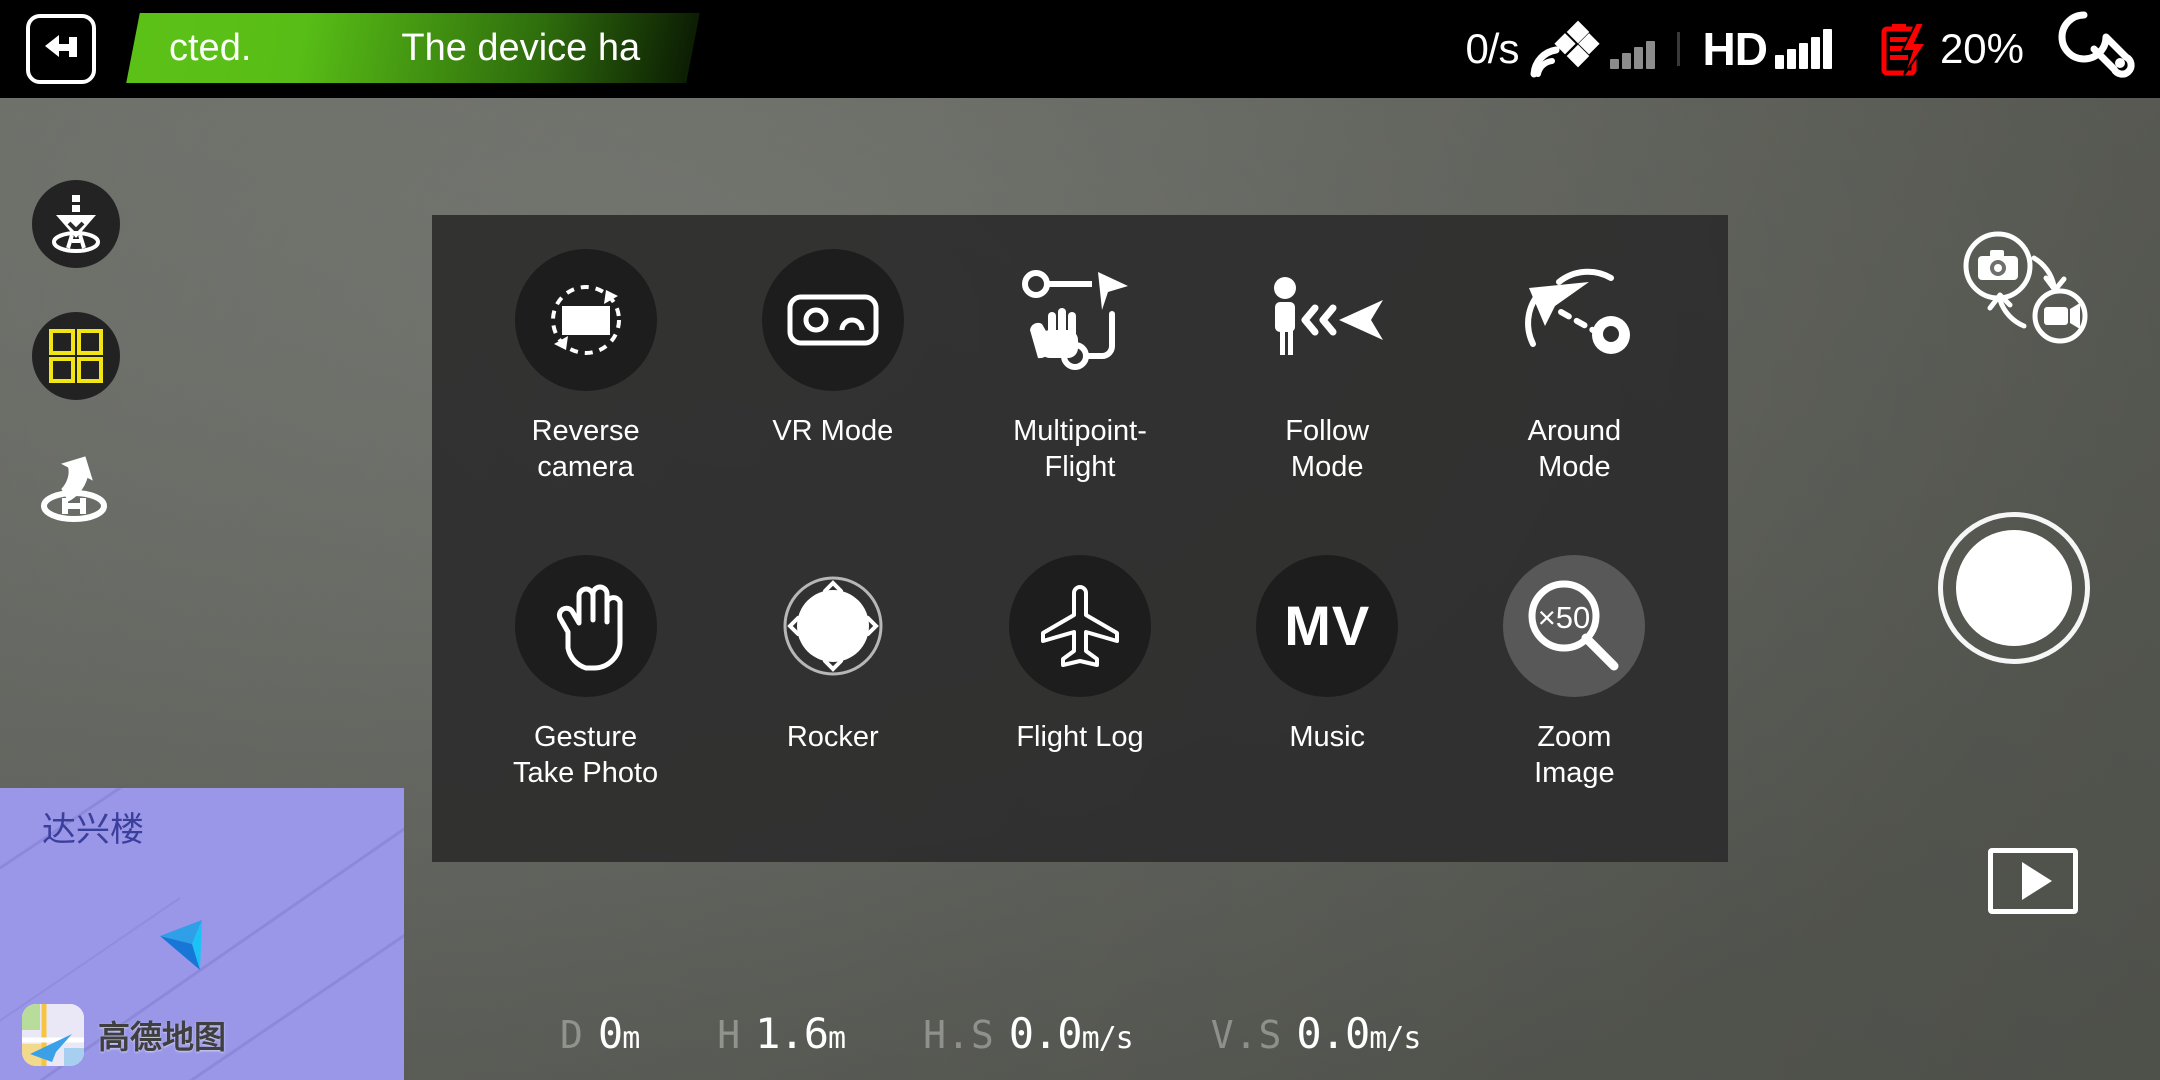 This screenshot has width=2160, height=1080. What do you see at coordinates (210, 47) in the screenshot?
I see `banner-text-1: cted.` at bounding box center [210, 47].